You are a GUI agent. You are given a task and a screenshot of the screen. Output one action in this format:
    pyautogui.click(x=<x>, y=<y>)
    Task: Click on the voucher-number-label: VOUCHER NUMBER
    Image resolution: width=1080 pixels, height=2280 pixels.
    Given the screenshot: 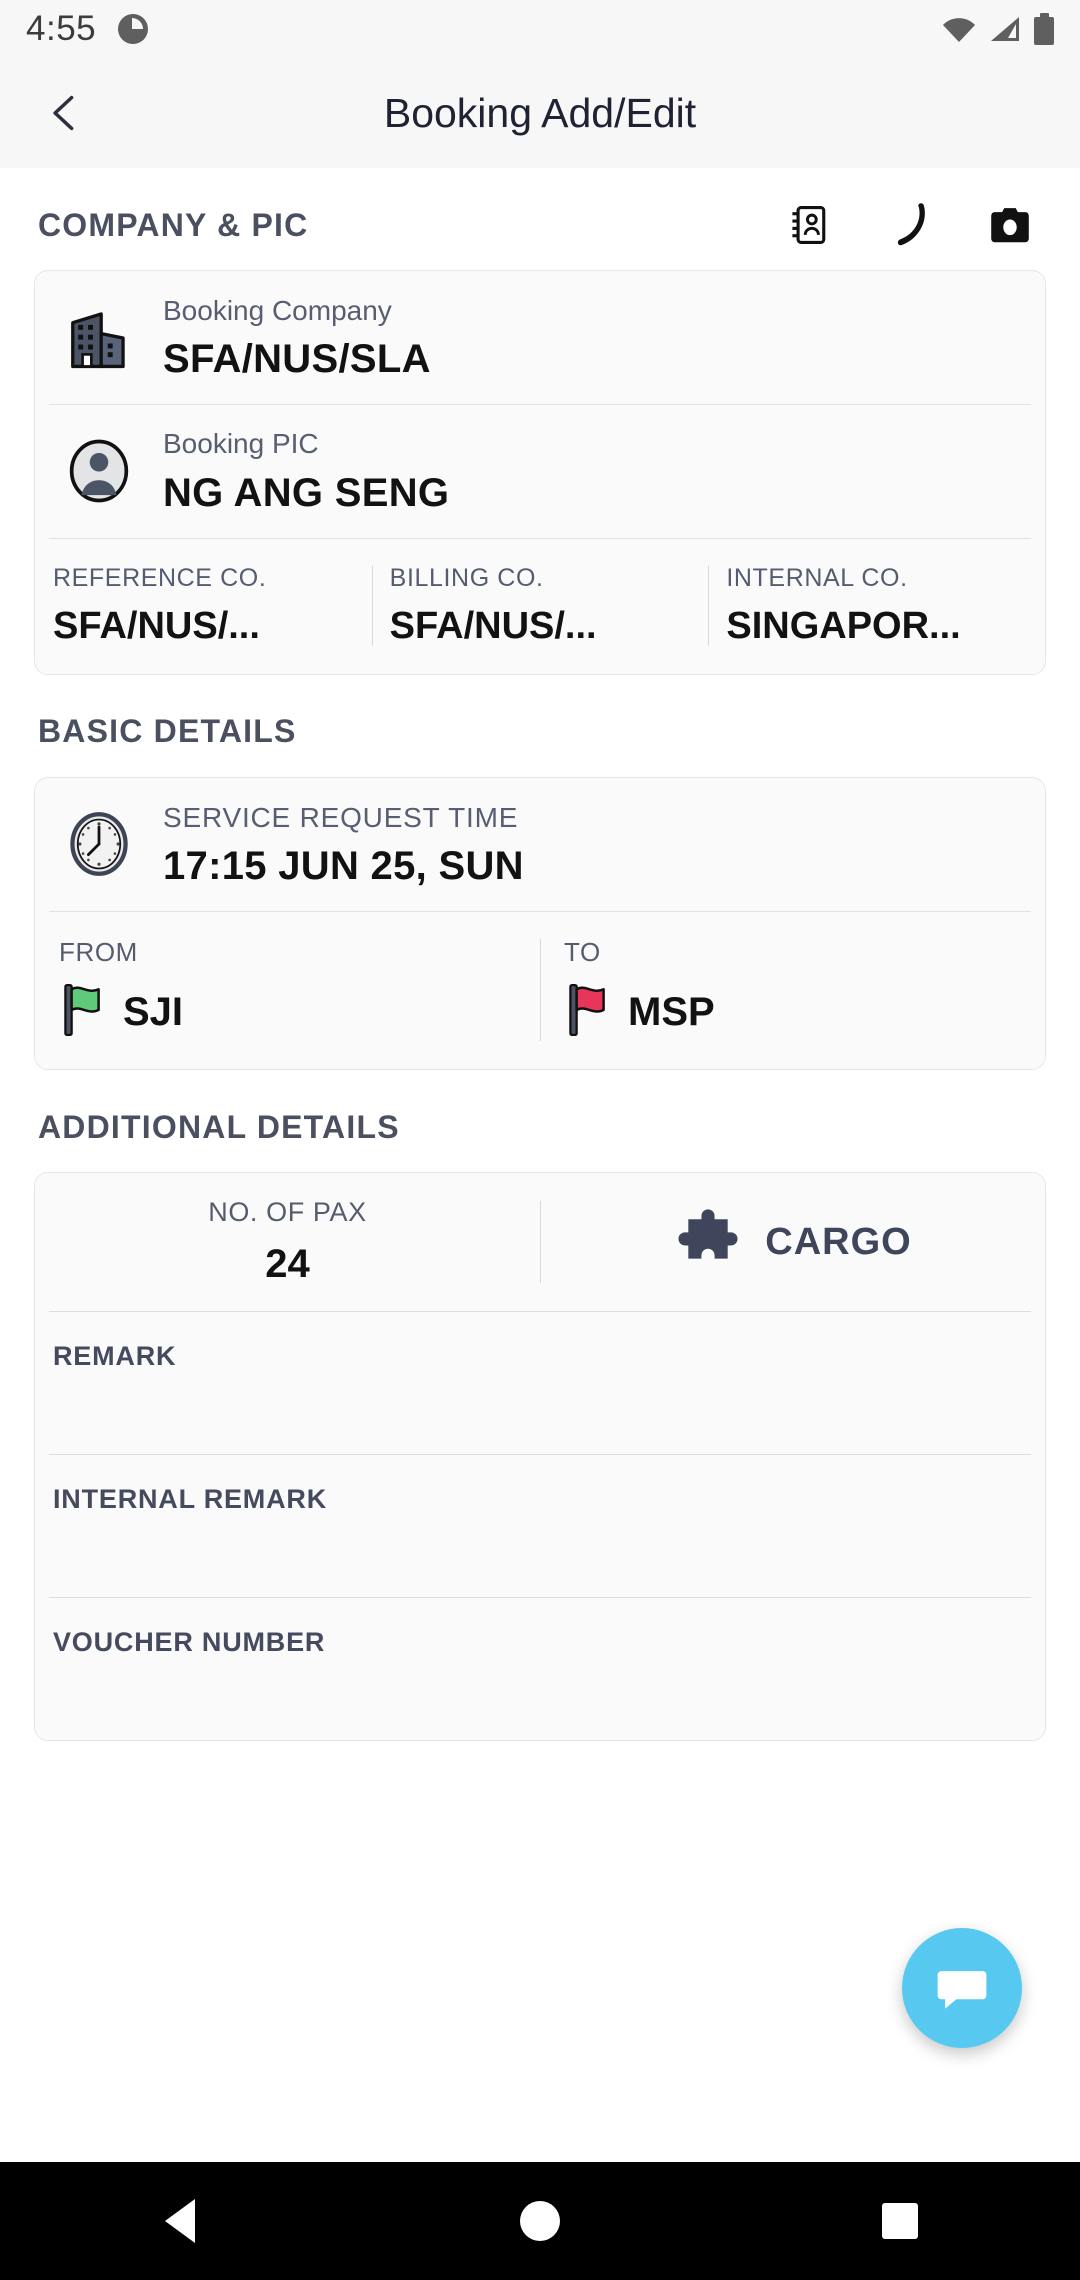 What is the action you would take?
    pyautogui.click(x=189, y=1642)
    